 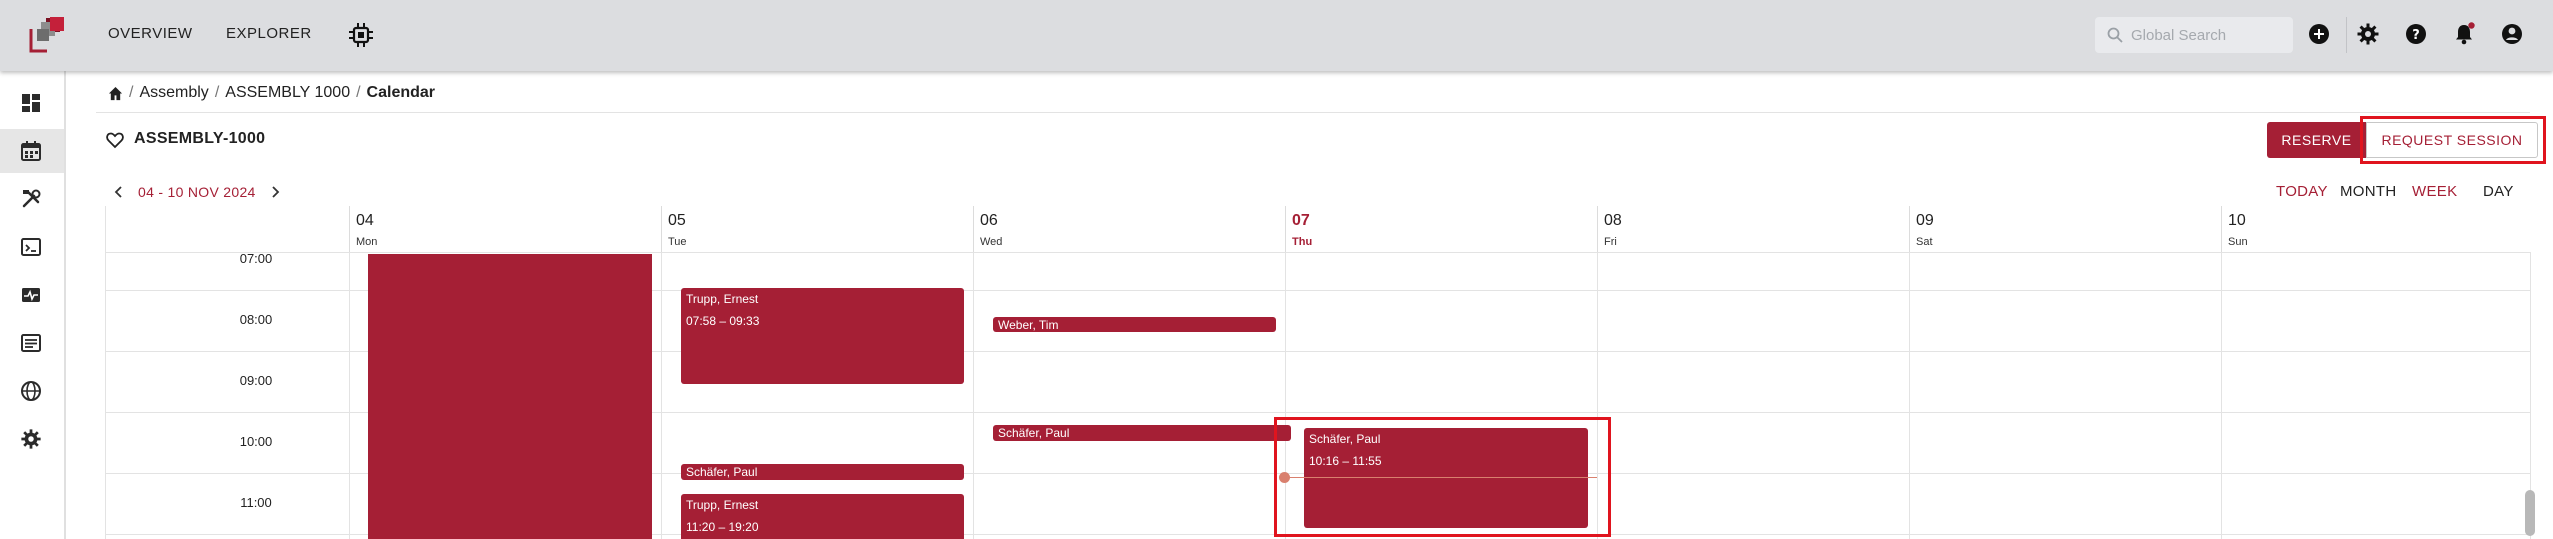 I want to click on globe-icon, so click(x=31, y=391).